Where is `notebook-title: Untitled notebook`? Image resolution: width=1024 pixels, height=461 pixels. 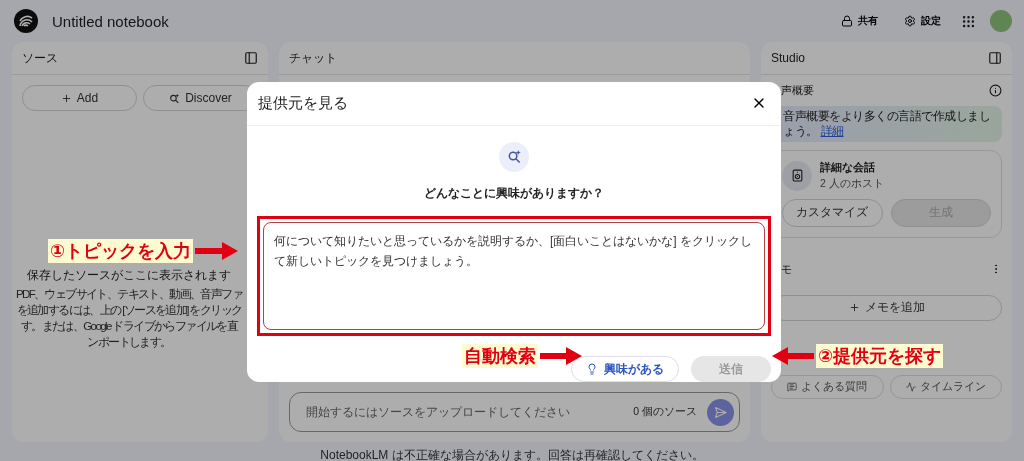
notebook-title: Untitled notebook is located at coordinates (111, 21).